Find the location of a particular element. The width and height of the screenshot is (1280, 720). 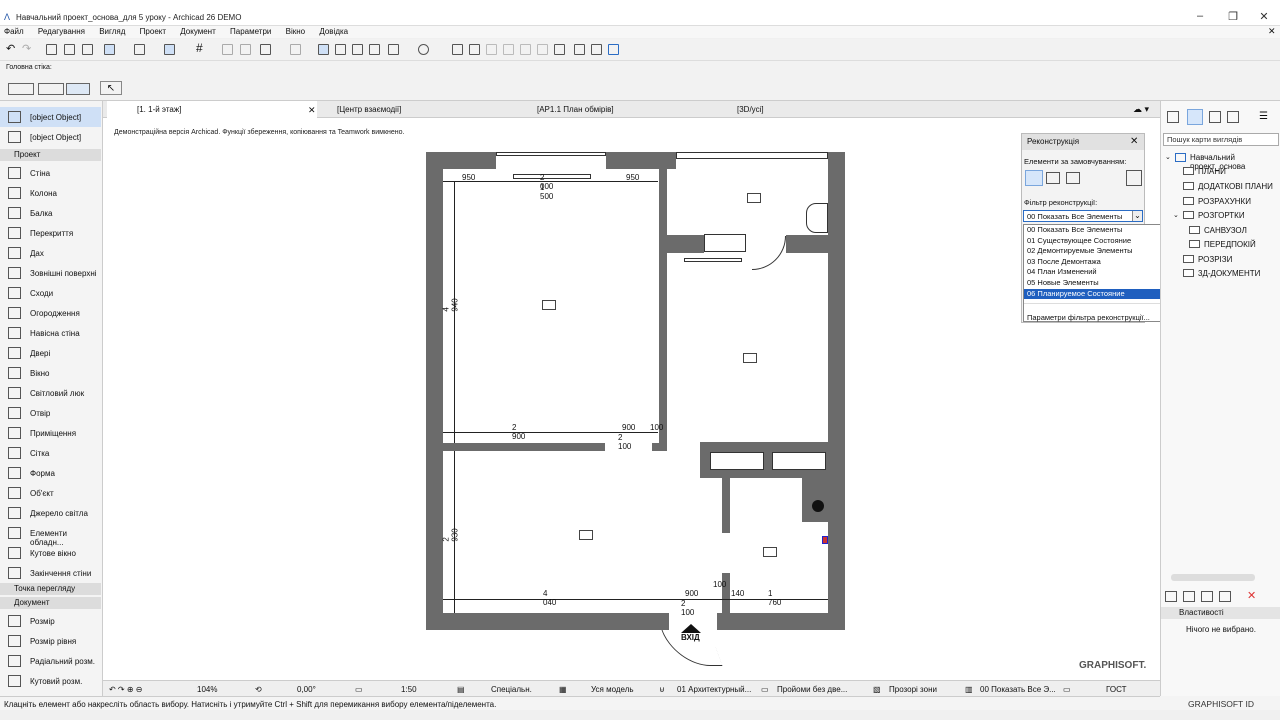

tool-об-єкт: Об'єкт is located at coordinates (50, 493).